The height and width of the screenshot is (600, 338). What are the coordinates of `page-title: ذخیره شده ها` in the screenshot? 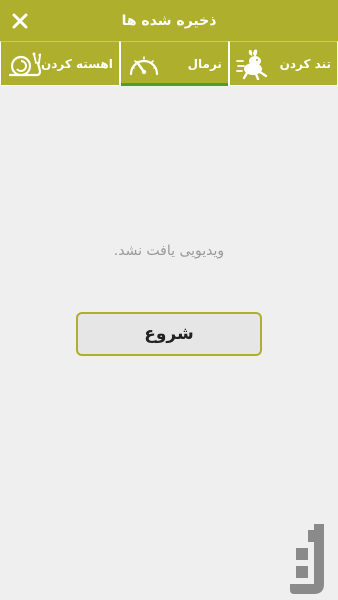 It's located at (169, 20).